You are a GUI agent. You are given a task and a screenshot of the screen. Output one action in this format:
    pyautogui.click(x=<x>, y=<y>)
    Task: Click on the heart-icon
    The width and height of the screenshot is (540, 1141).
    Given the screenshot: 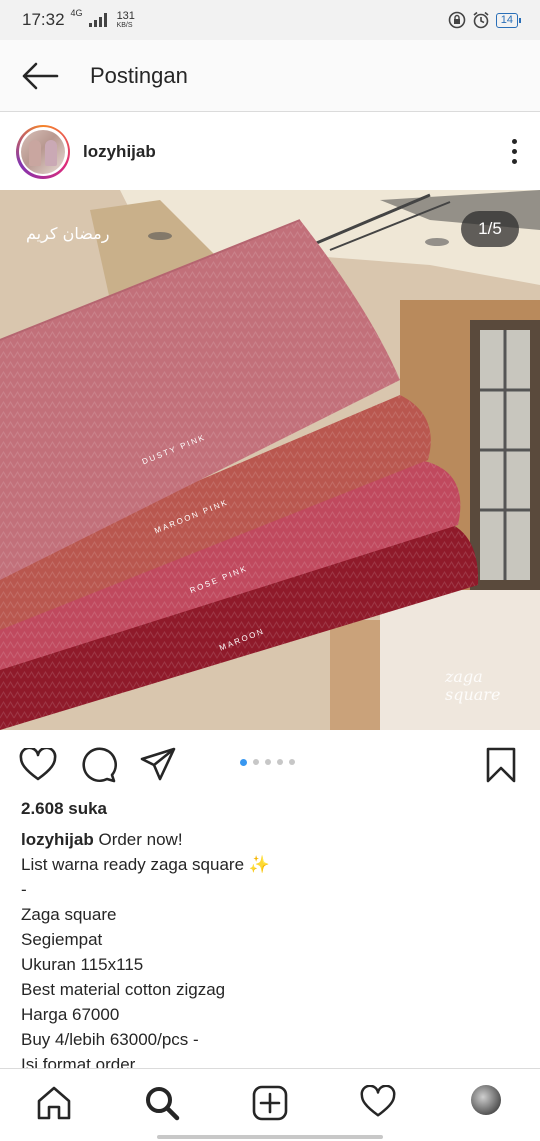 What is the action you would take?
    pyautogui.click(x=38, y=764)
    